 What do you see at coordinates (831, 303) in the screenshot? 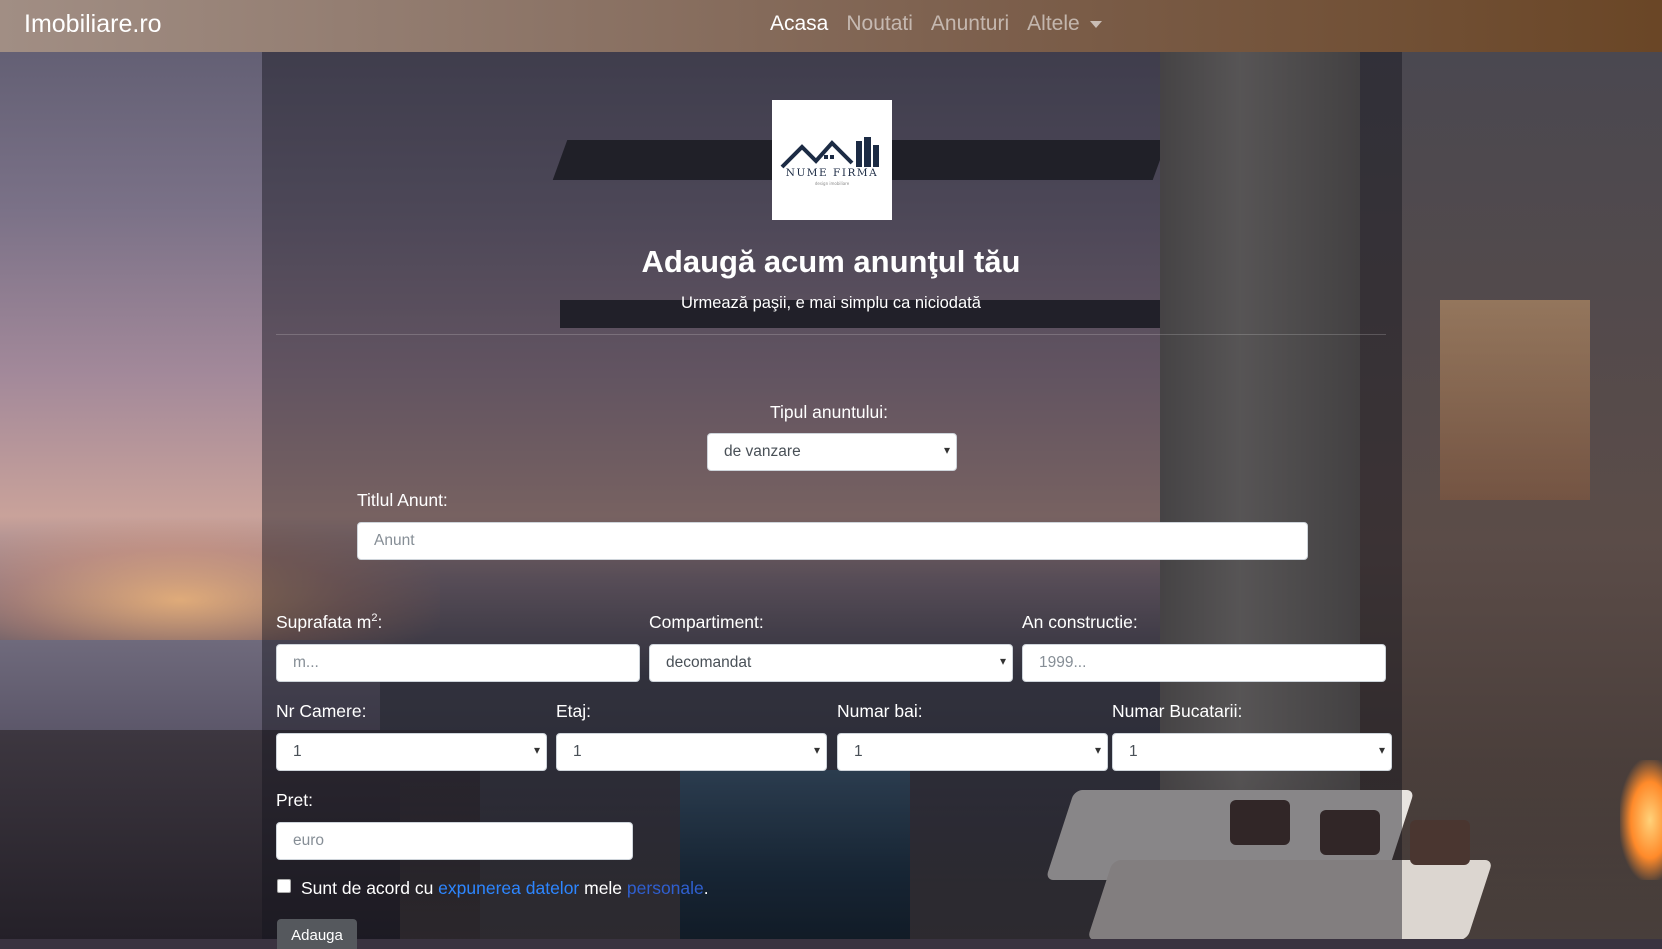
I see `page-subtitle: Urmează paşii, e mai simplu ca niciodată` at bounding box center [831, 303].